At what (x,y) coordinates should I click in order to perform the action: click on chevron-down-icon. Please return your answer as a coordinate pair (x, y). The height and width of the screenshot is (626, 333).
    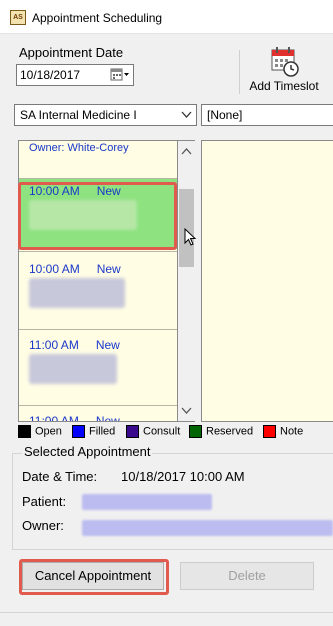
    Looking at the image, I should click on (186, 114).